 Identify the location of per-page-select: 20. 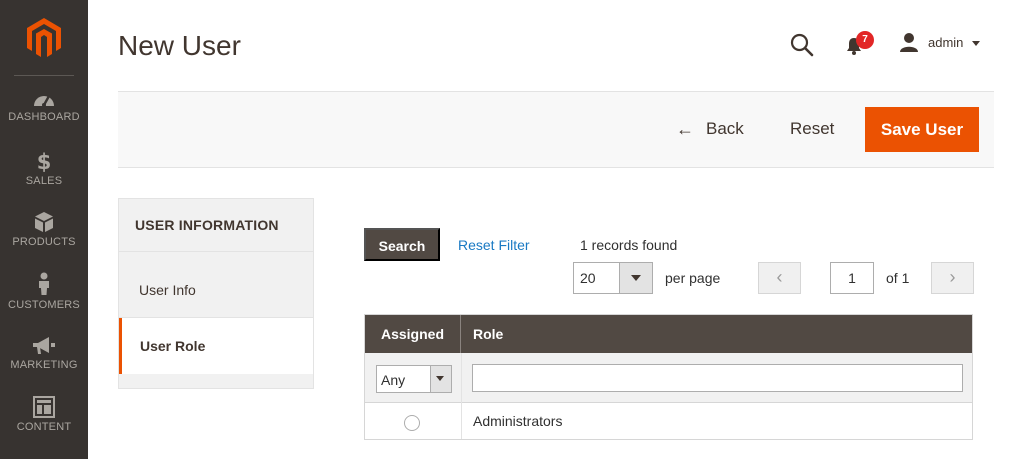
(613, 278).